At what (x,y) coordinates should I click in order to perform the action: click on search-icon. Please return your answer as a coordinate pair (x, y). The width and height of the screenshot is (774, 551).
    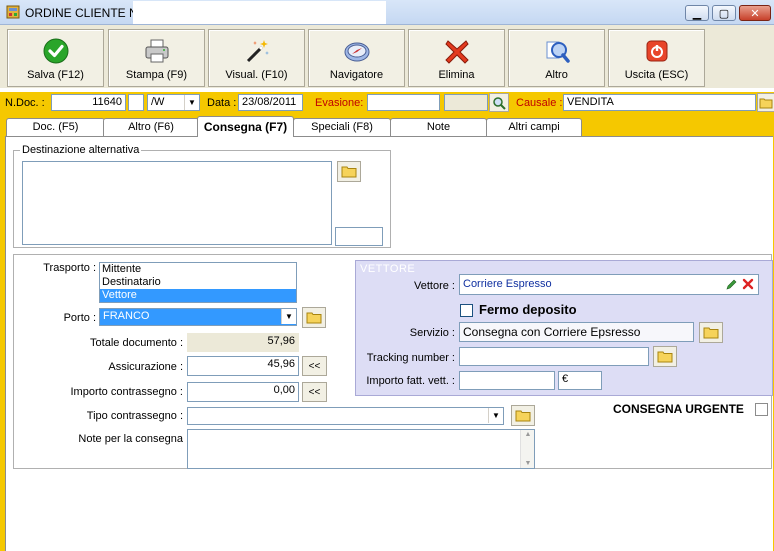
    Looking at the image, I should click on (499, 103).